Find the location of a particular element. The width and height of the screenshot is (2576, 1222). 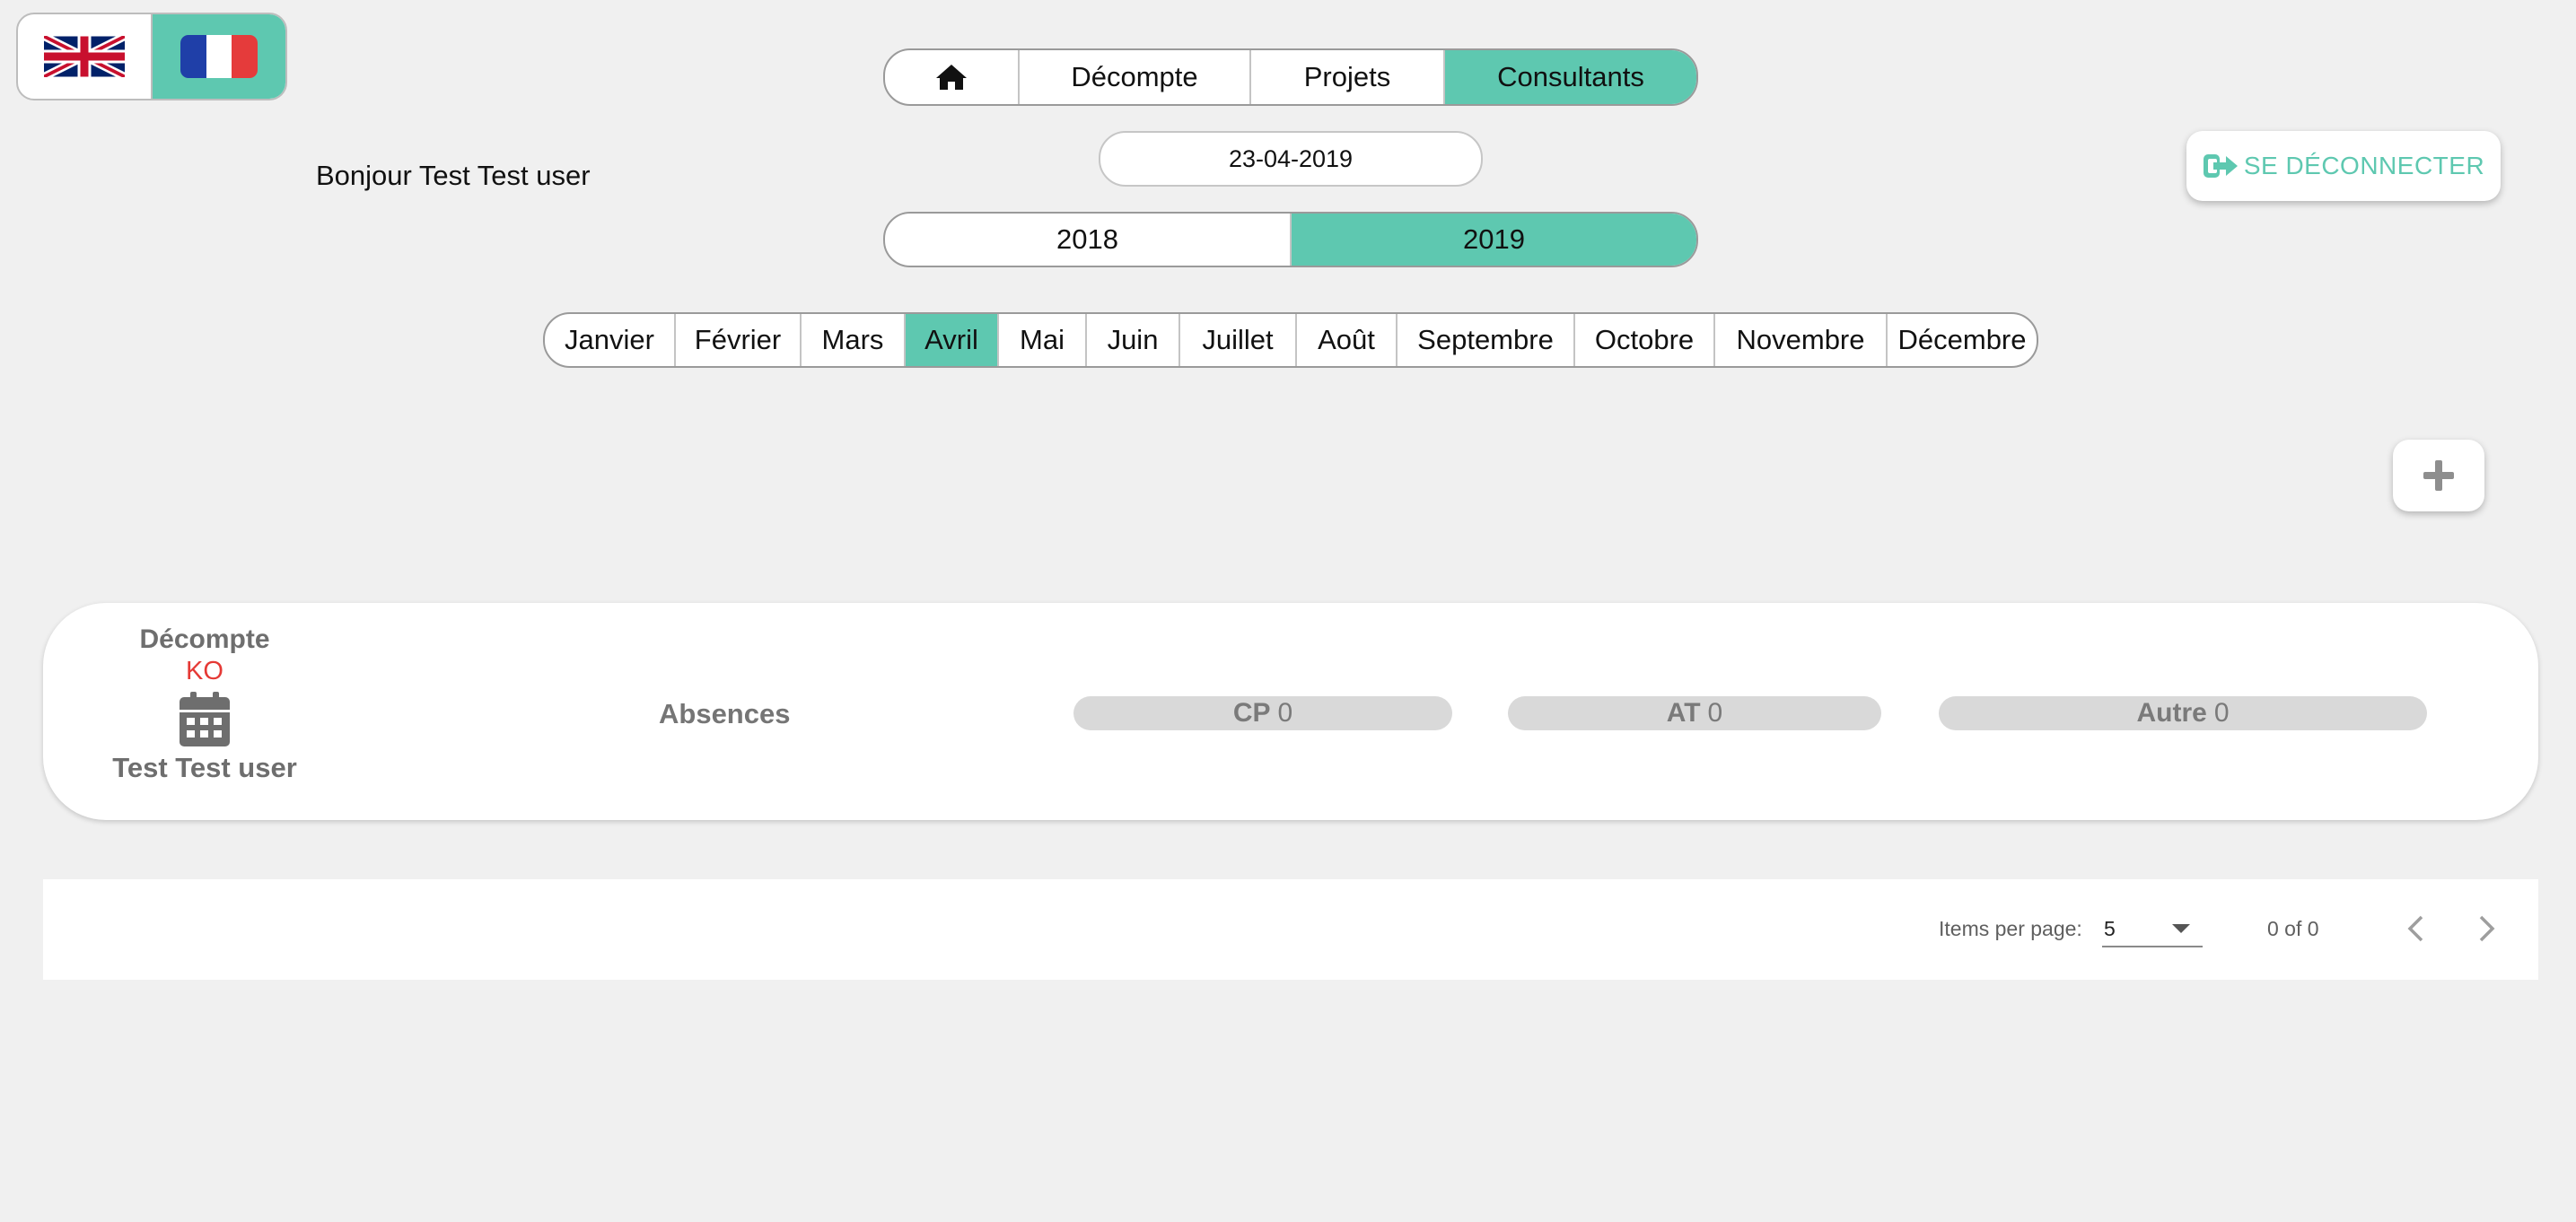

calendar-icon is located at coordinates (205, 719).